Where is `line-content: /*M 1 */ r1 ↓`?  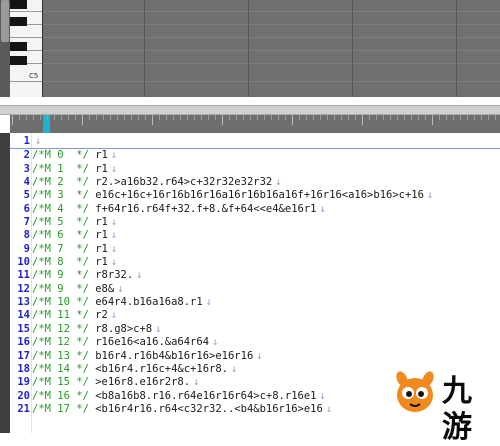
line-content: /*M 1 */ r1 ↓ is located at coordinates (74, 169).